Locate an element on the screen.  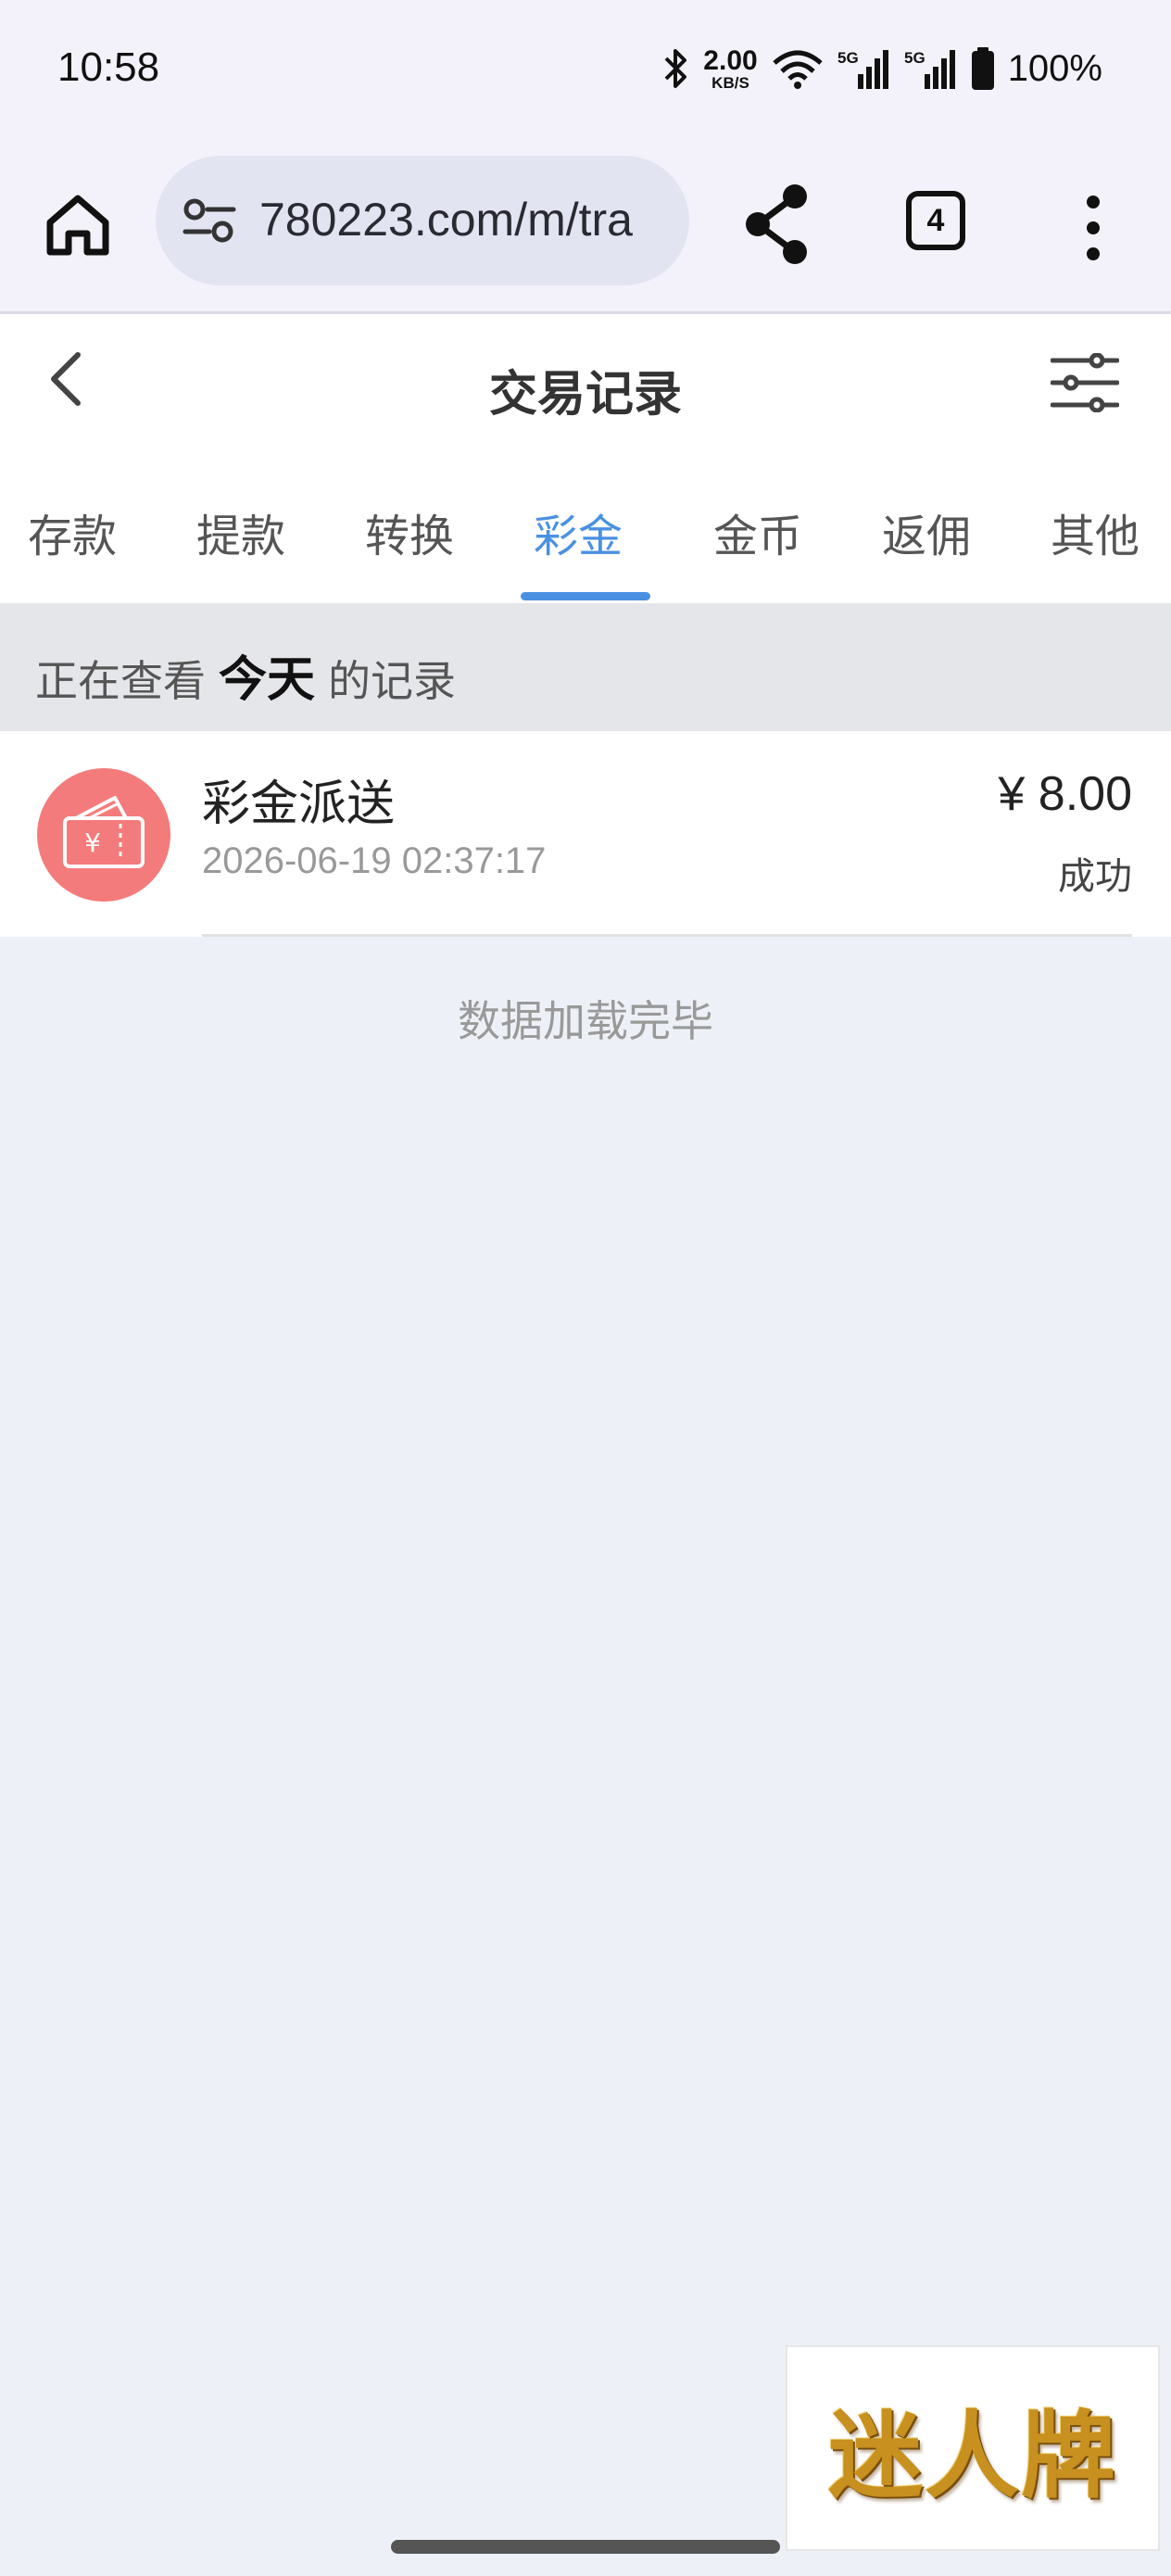
url-text: 780223.com/m/tra is located at coordinates (464, 219).